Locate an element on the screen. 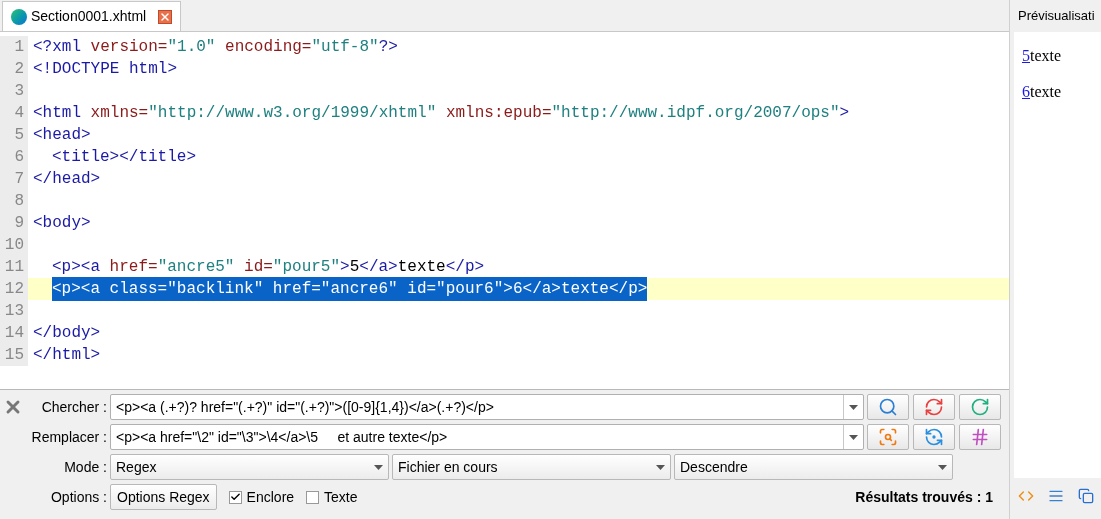 The image size is (1101, 519). field-label: Mode : is located at coordinates (85, 467).